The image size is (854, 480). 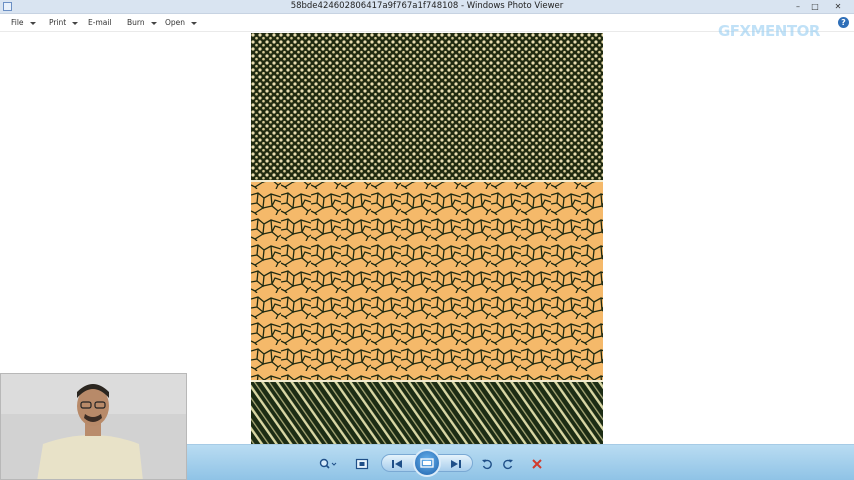 I want to click on zoom-icon, so click(x=328, y=463).